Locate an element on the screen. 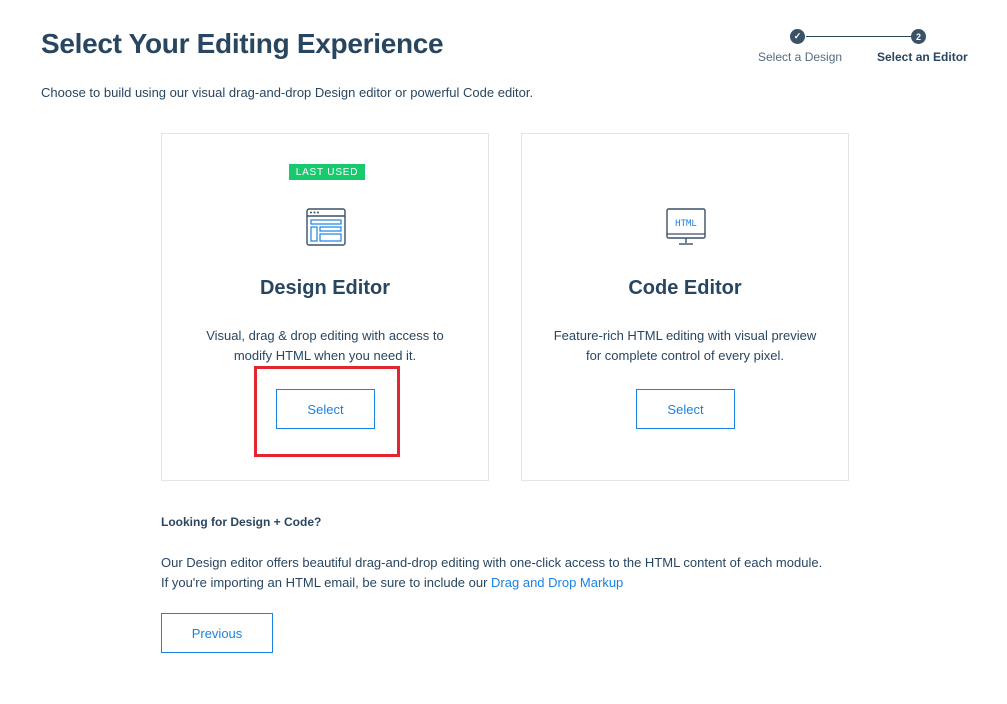  last-used-badge: LAST USED is located at coordinates (327, 172).